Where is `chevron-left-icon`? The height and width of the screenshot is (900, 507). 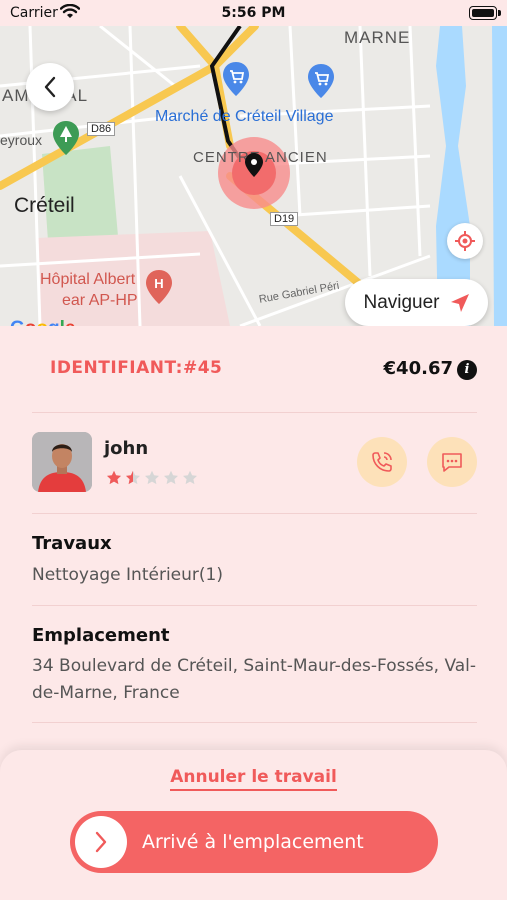
chevron-left-icon is located at coordinates (50, 87).